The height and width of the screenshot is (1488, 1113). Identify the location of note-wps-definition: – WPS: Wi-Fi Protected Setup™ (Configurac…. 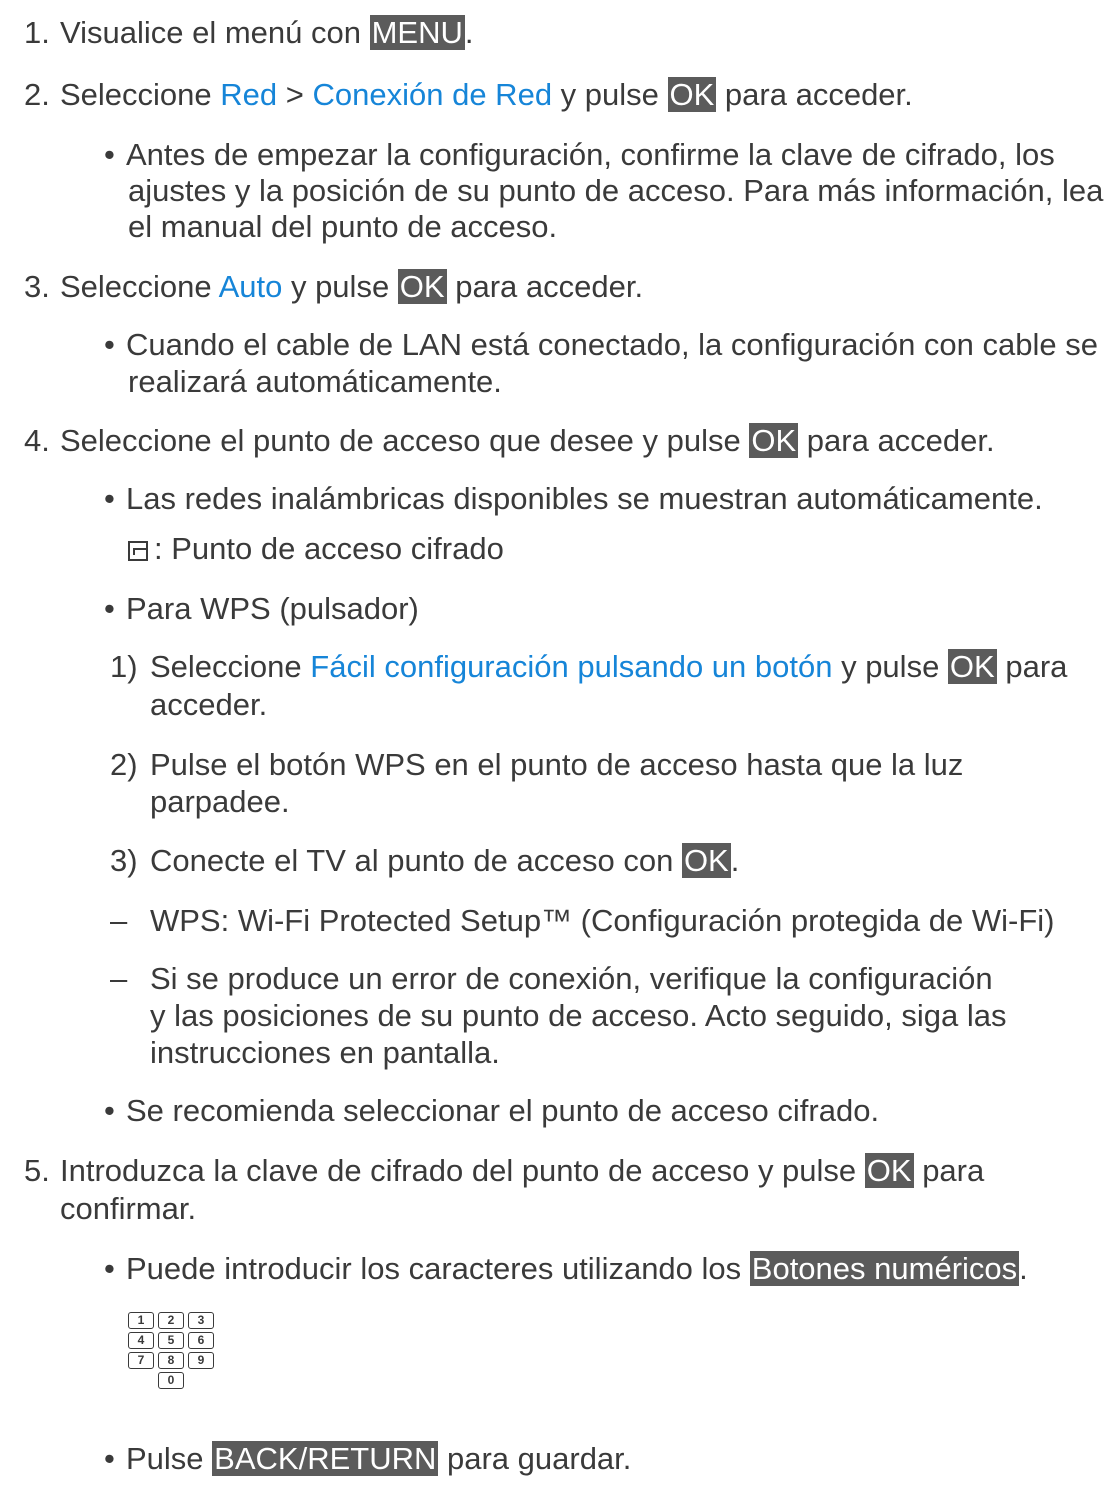
(582, 920).